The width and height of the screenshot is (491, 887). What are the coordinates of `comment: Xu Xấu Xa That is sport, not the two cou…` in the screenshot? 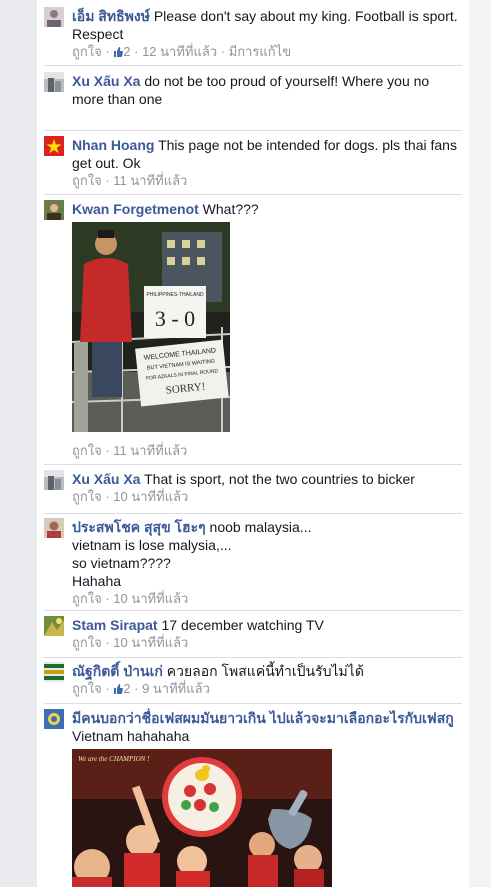 It's located at (253, 490).